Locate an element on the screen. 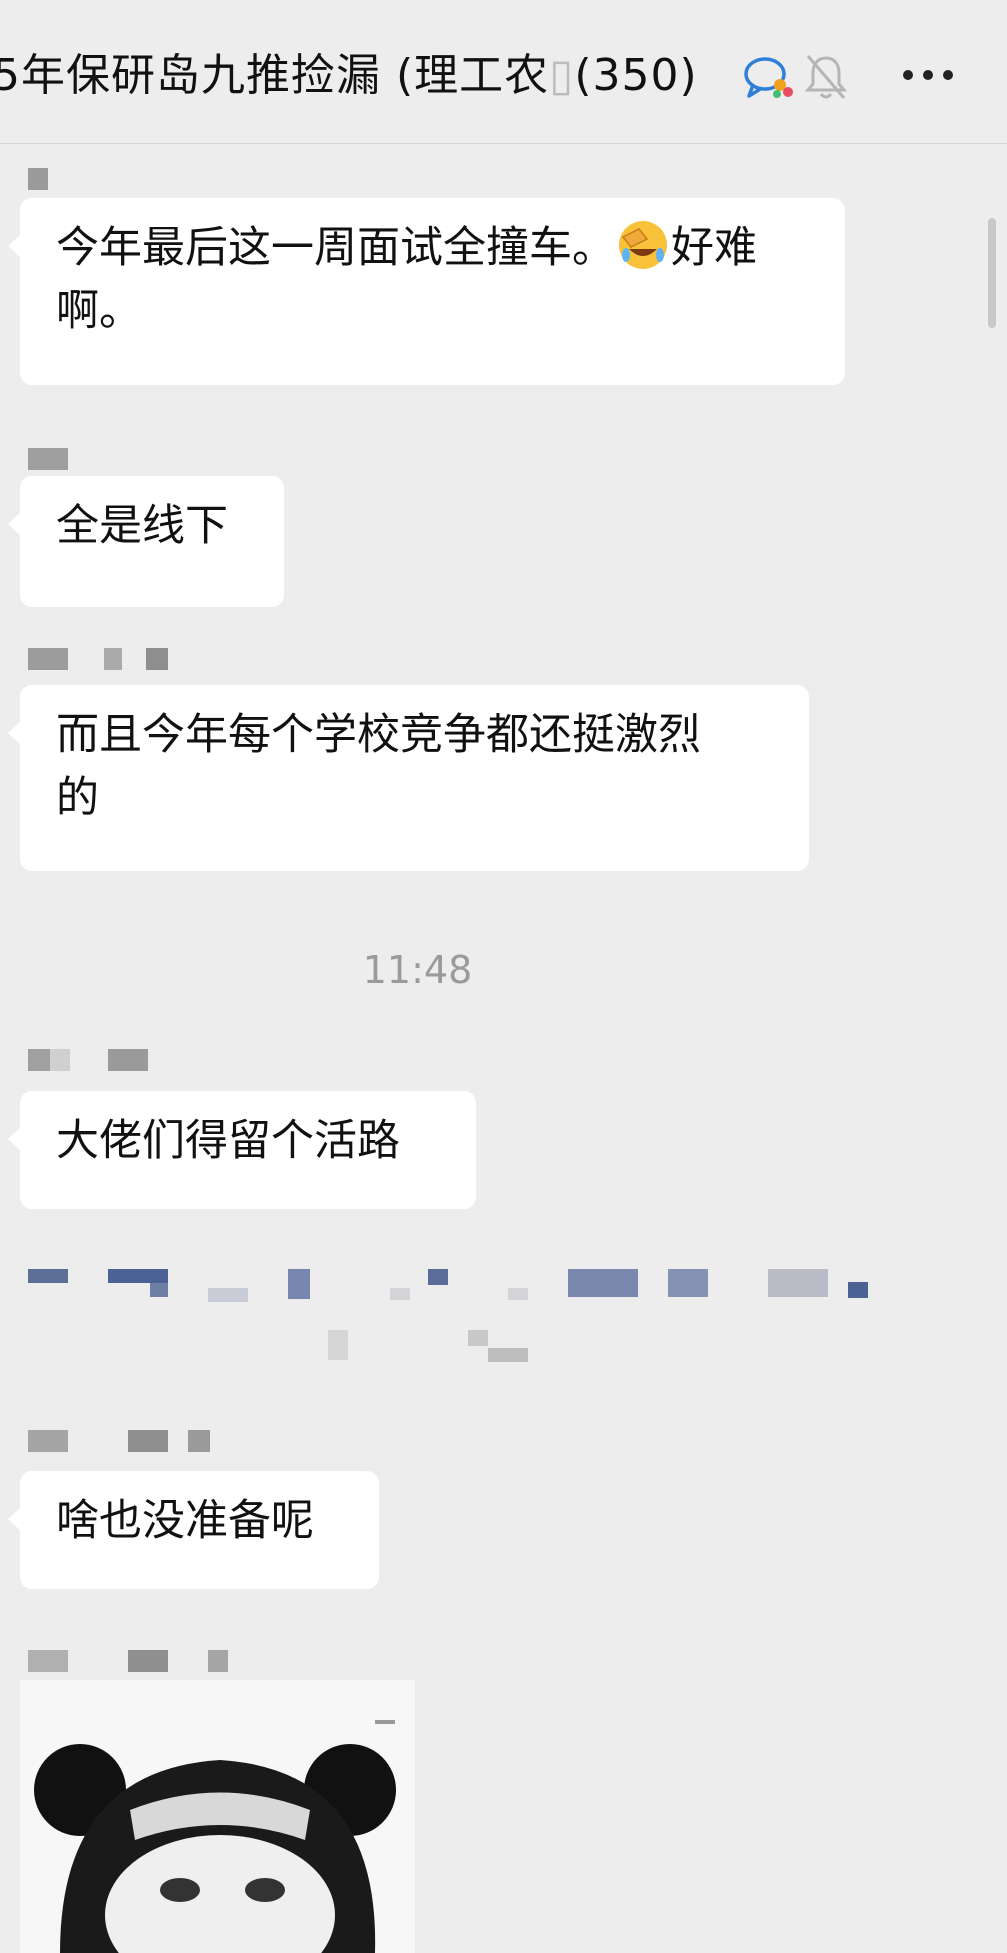 The width and height of the screenshot is (1007, 1953). message-bubble: 啥也没准备呢 is located at coordinates (193, 1530).